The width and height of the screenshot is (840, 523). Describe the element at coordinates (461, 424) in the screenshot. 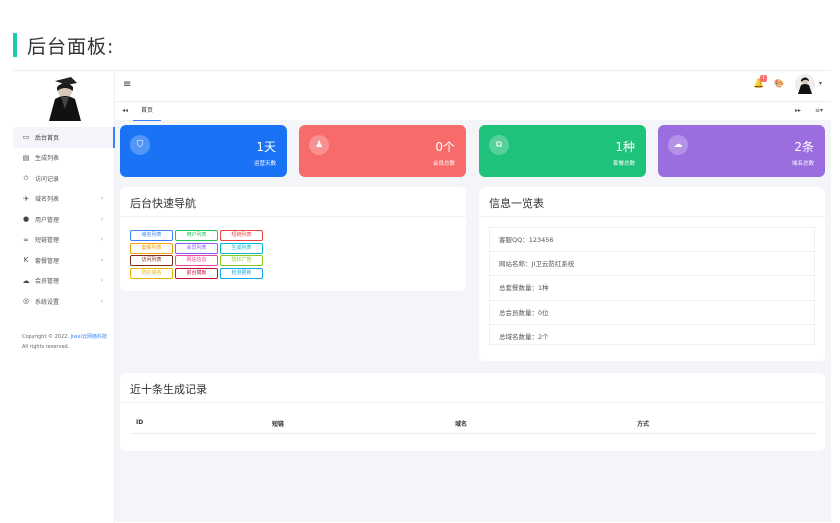

I see `column-header-domain: 域名` at that location.